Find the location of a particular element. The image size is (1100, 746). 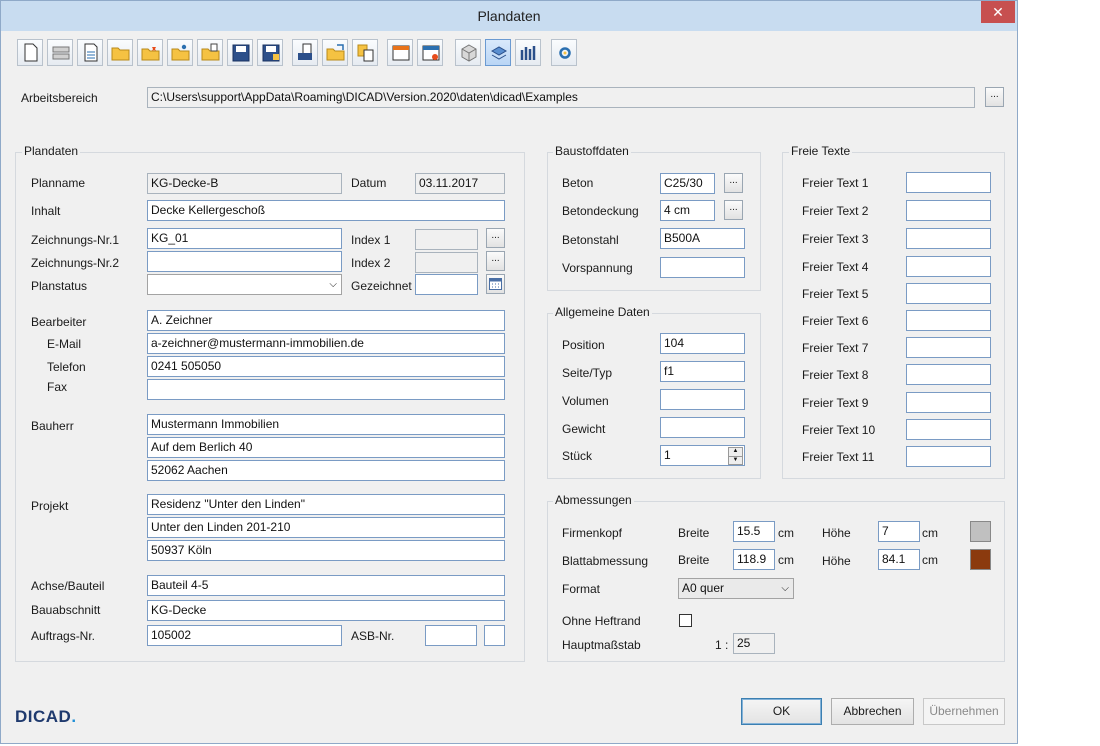

projekt-field-2: Unter den Linden 201-210 is located at coordinates (326, 527).